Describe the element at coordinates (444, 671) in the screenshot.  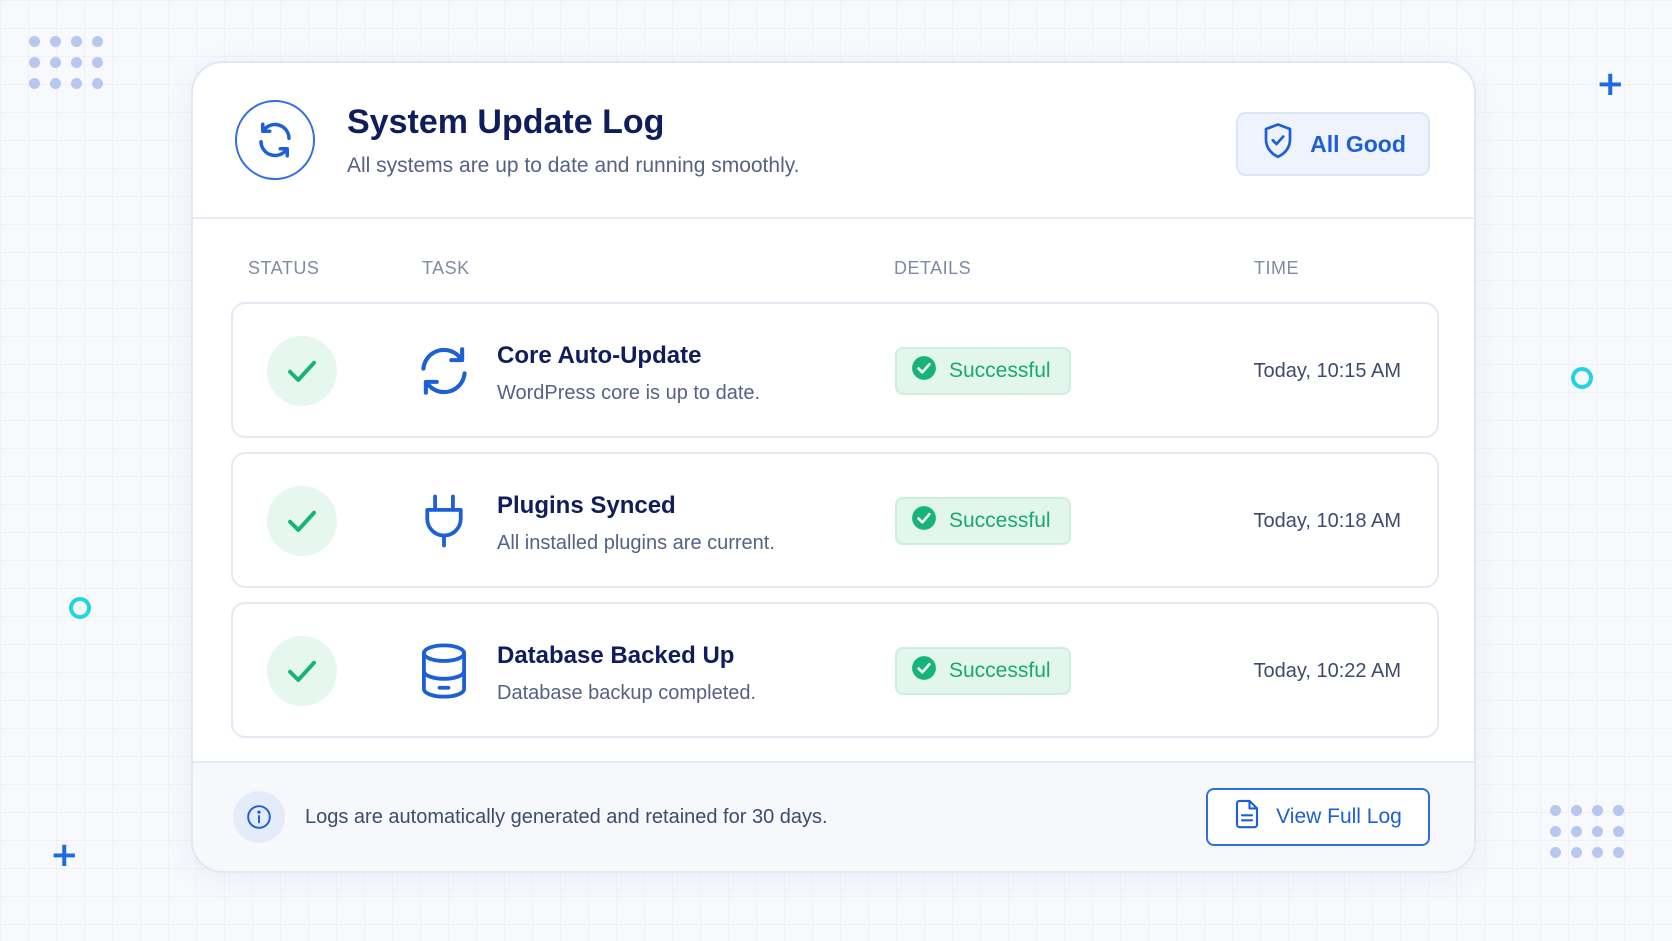
I see `database-icon` at that location.